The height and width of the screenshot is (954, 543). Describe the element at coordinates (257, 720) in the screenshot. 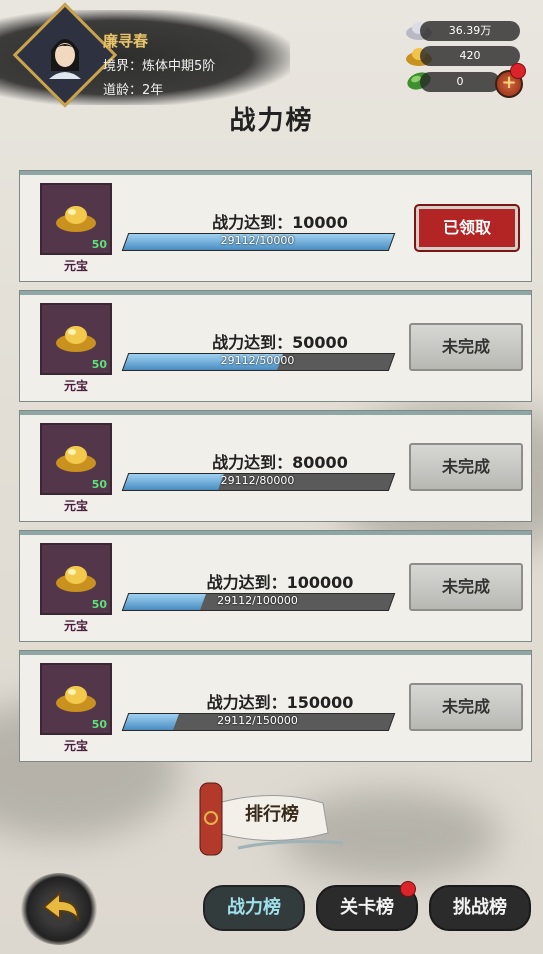

I see `progress-text: 29112/150000` at that location.